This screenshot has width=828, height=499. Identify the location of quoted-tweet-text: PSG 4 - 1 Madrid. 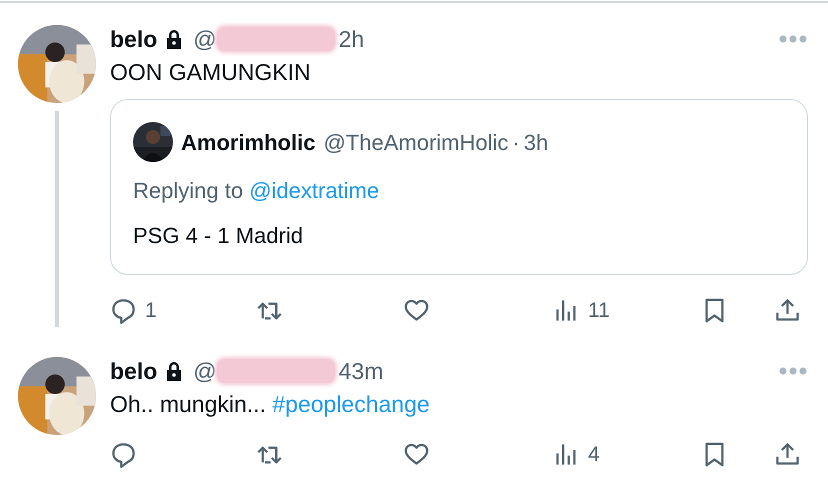
(218, 236).